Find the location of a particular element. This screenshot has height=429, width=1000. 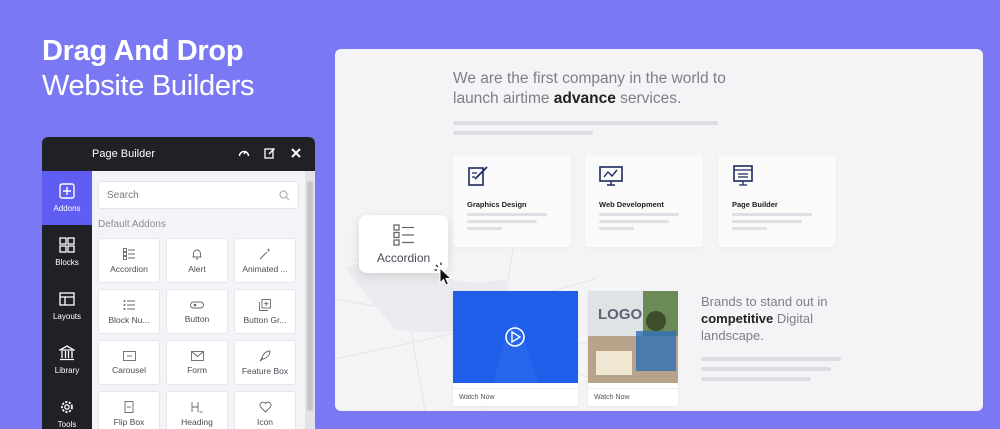

sidebar-item-label: Layouts is located at coordinates (67, 316).